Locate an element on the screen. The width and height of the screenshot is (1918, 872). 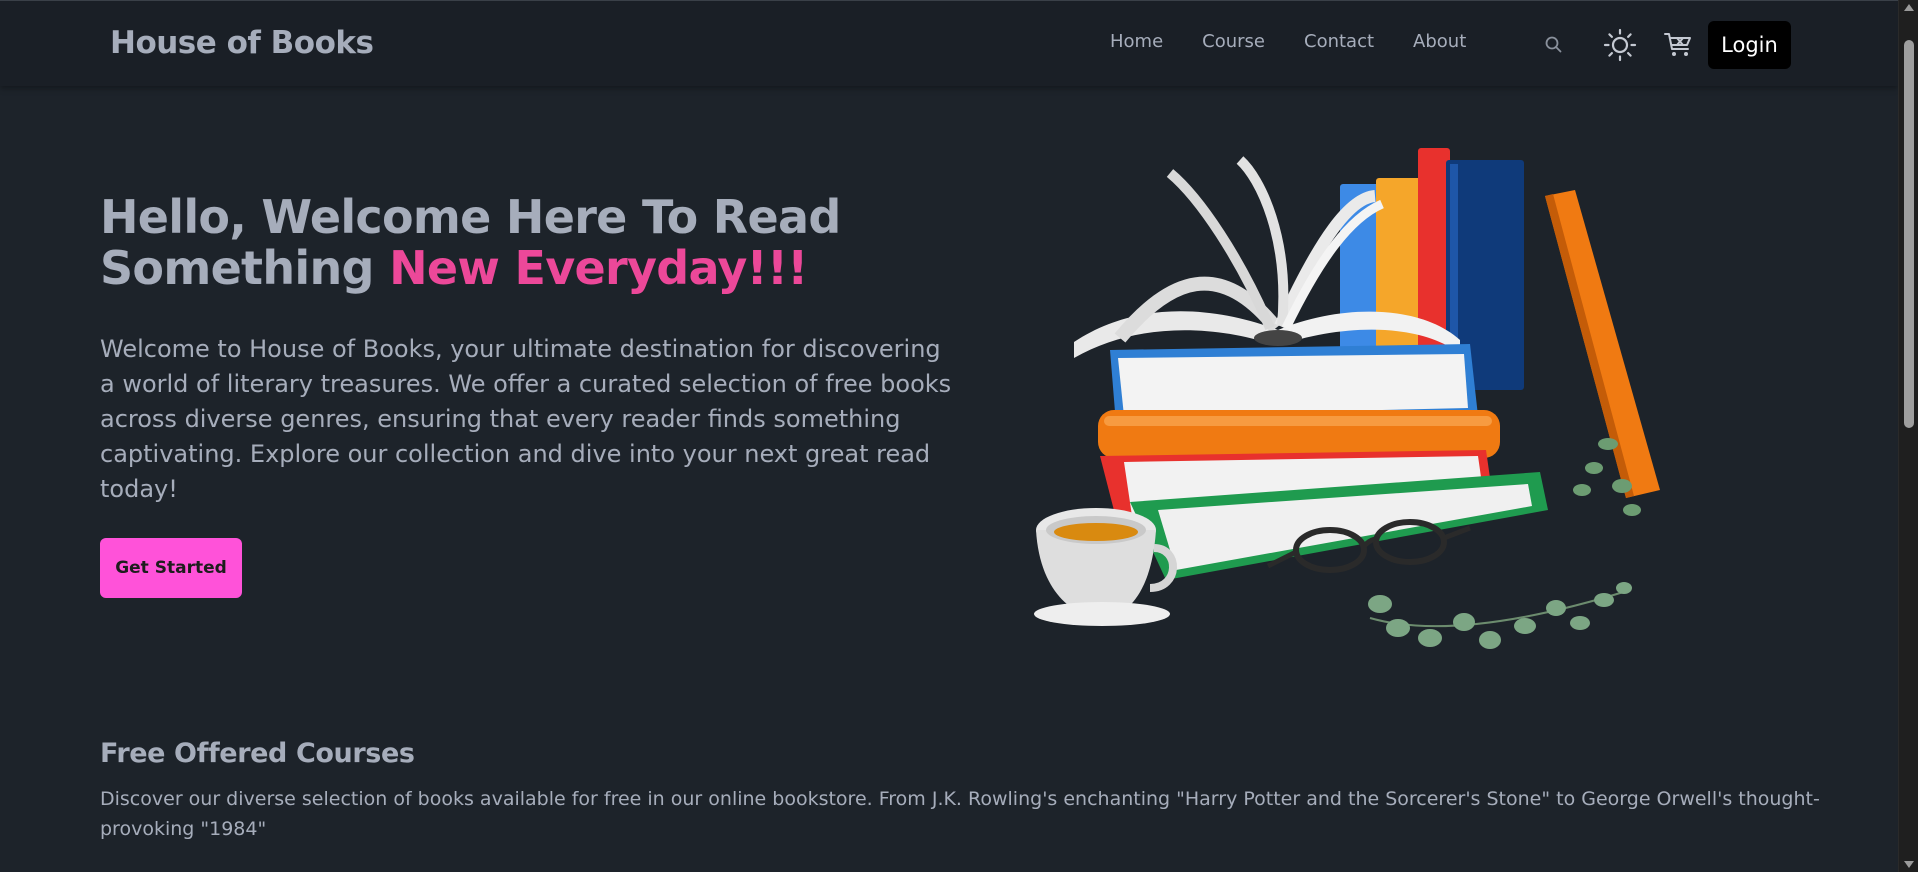
nav-link-about: About is located at coordinates (1439, 41).